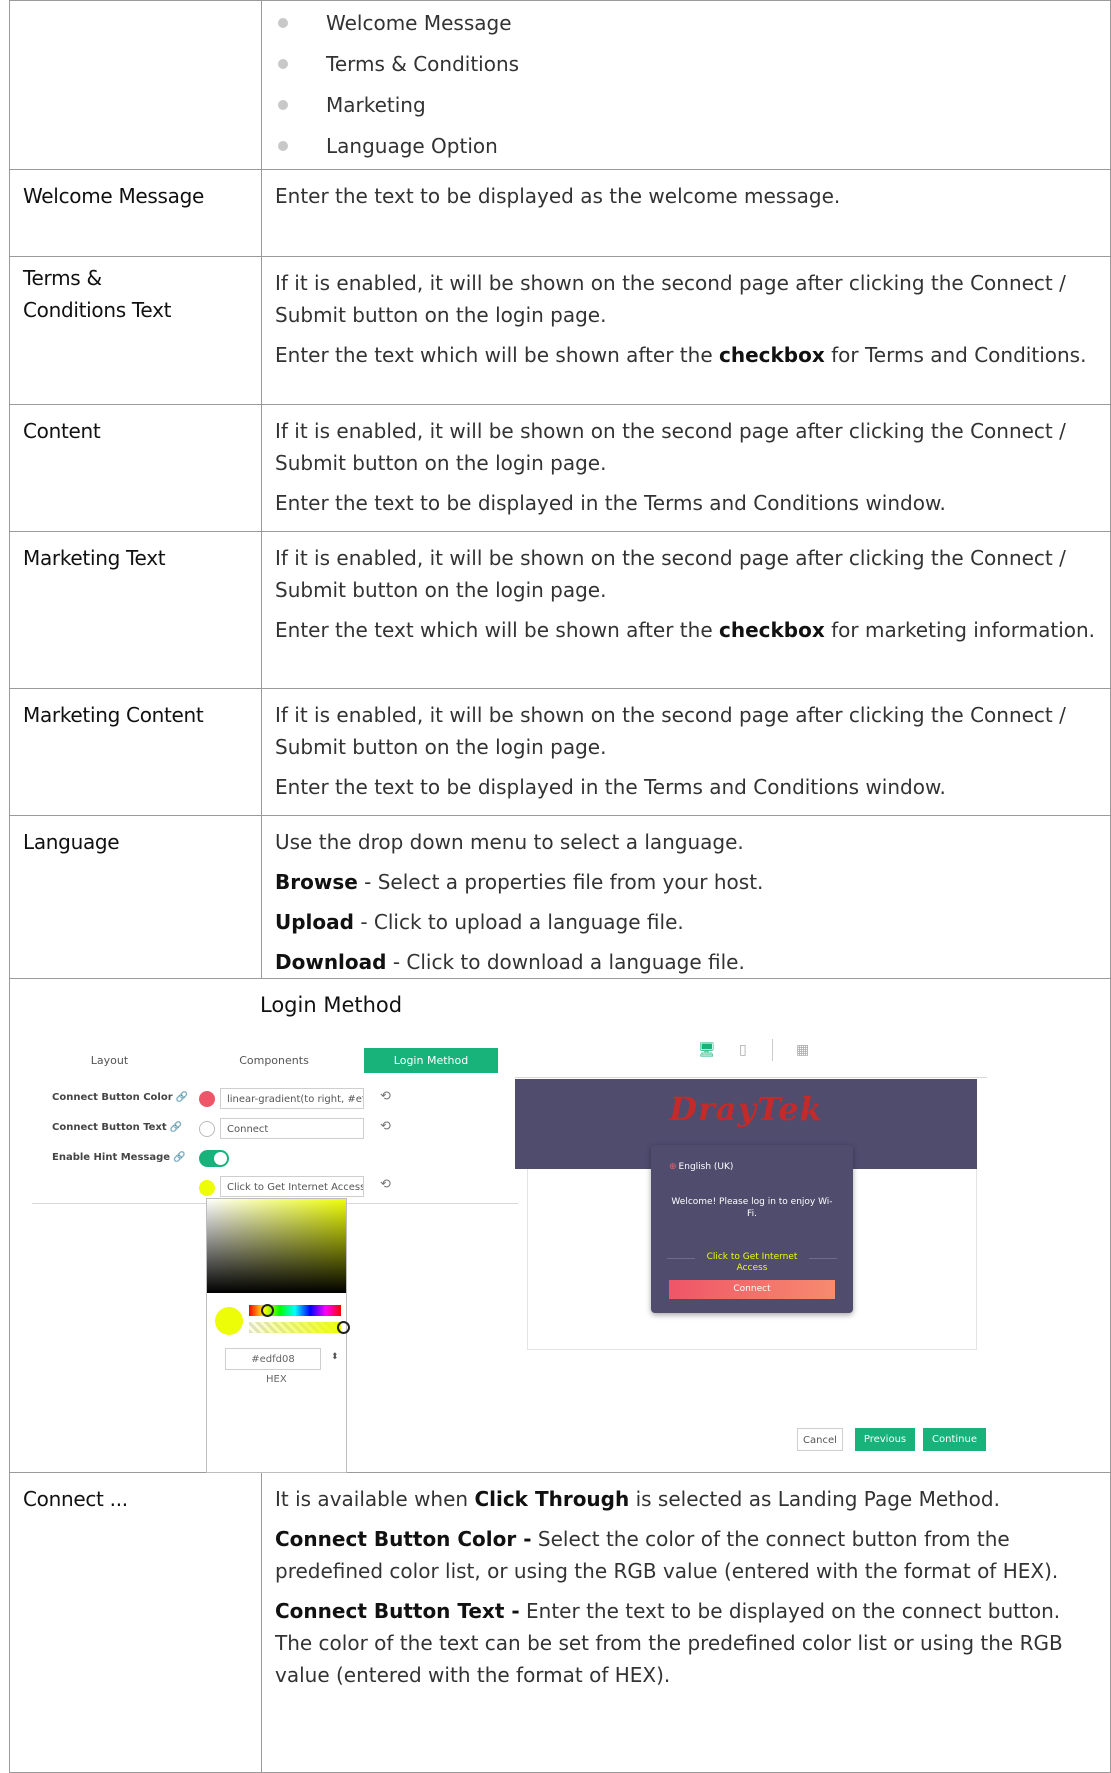  Describe the element at coordinates (117, 1127) in the screenshot. I see `connect-button-text-label: Connect Button Text 🔗` at that location.